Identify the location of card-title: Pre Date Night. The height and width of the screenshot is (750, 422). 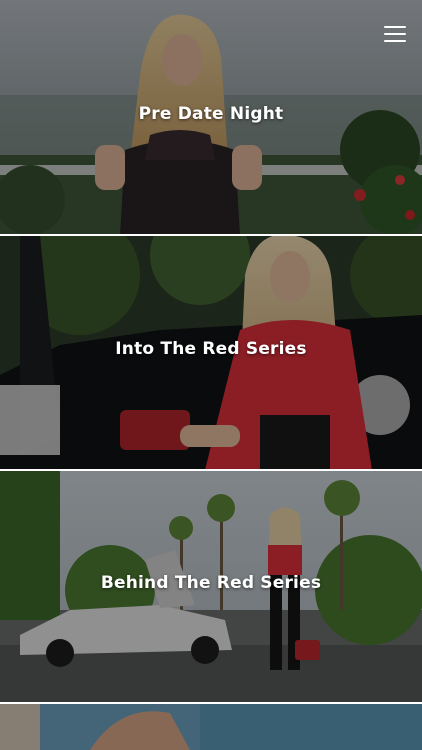
(211, 114).